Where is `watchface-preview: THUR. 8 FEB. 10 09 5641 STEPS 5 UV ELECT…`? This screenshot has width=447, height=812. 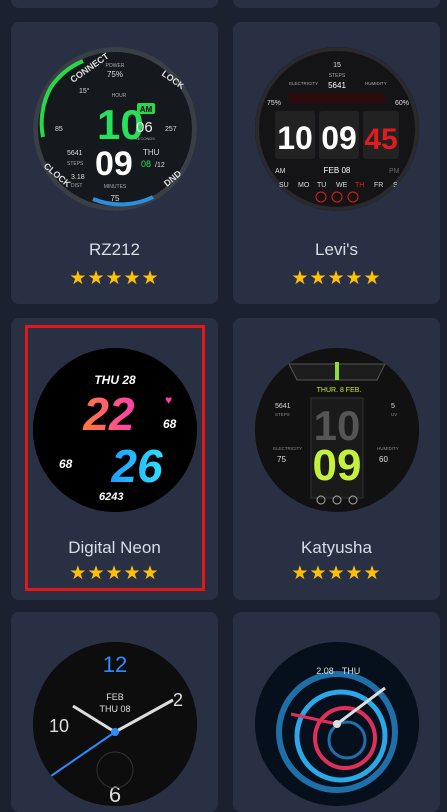
watchface-preview: THUR. 8 FEB. 10 09 5641 STEPS 5 UV ELECT… is located at coordinates (337, 430).